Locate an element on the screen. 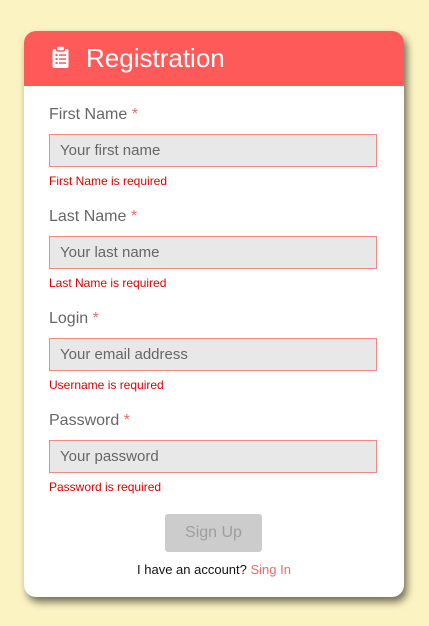 Image resolution: width=429 pixels, height=626 pixels. login-label: Login * is located at coordinates (74, 319).